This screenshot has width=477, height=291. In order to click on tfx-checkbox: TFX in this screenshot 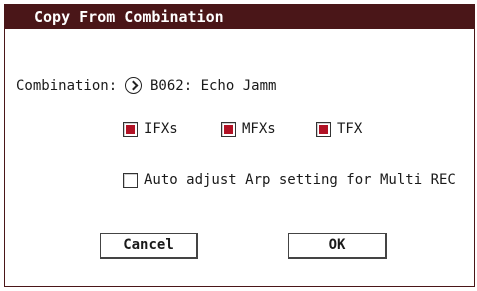, I will do `click(346, 130)`.